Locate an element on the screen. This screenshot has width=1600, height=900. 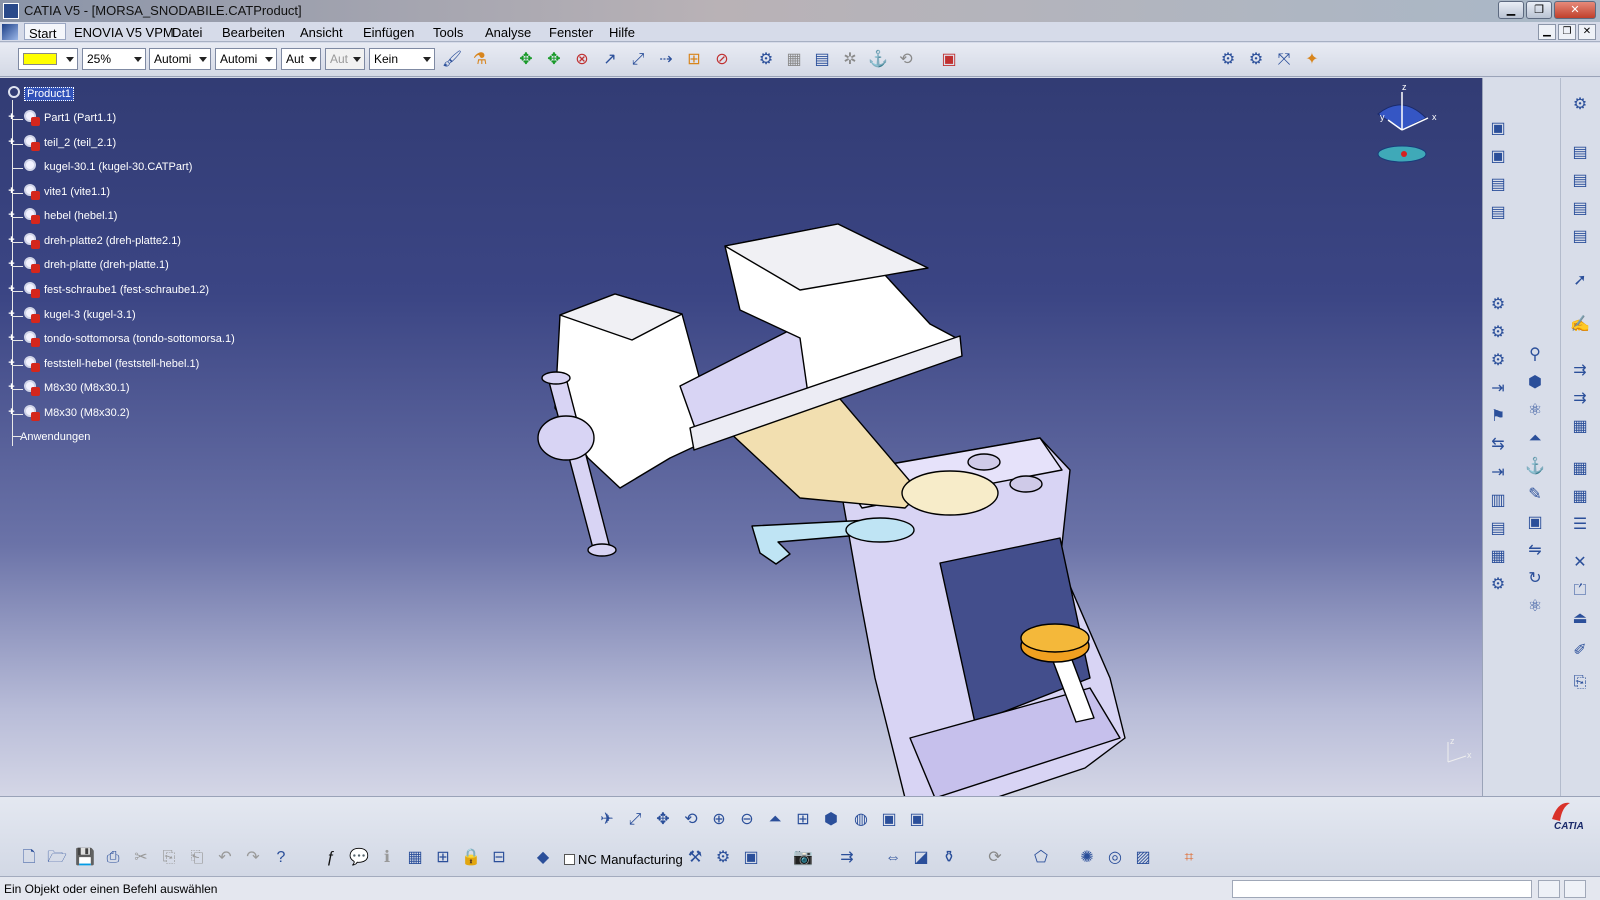
zoom-out-icon: ⊖ is located at coordinates (747, 820).